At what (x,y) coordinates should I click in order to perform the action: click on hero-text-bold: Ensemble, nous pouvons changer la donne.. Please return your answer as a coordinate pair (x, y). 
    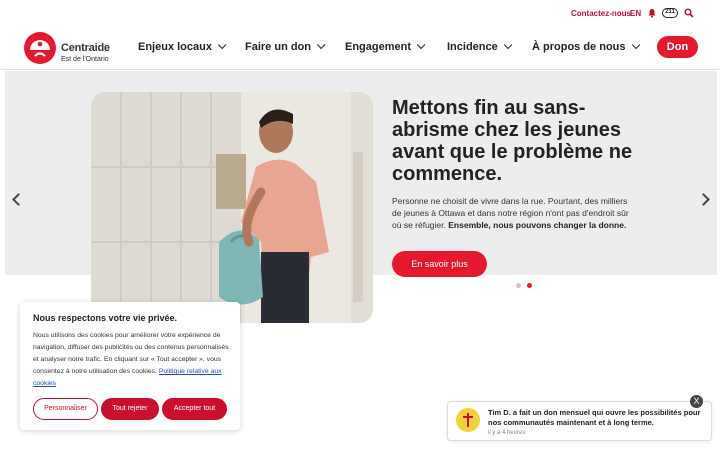
    Looking at the image, I should click on (537, 225).